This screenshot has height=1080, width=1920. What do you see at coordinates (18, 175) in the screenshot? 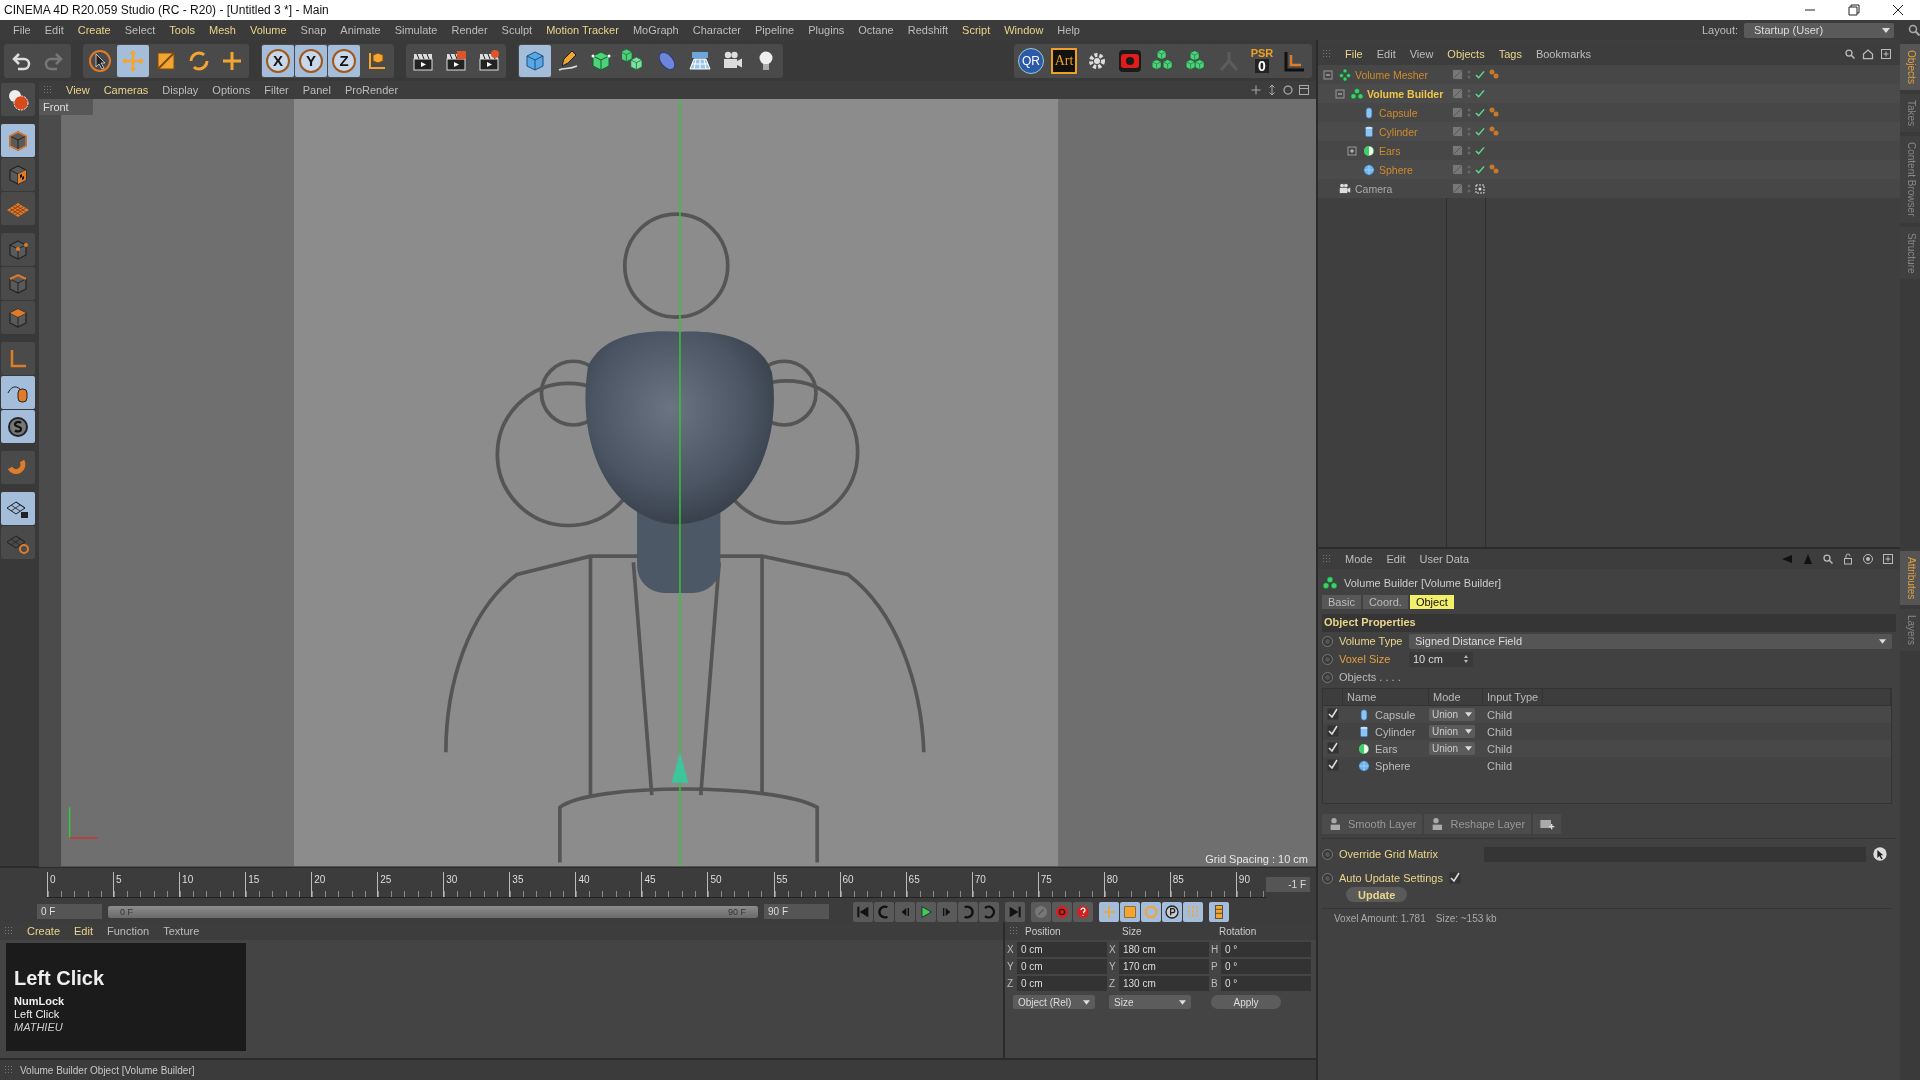
I see `texture-mode-button` at bounding box center [18, 175].